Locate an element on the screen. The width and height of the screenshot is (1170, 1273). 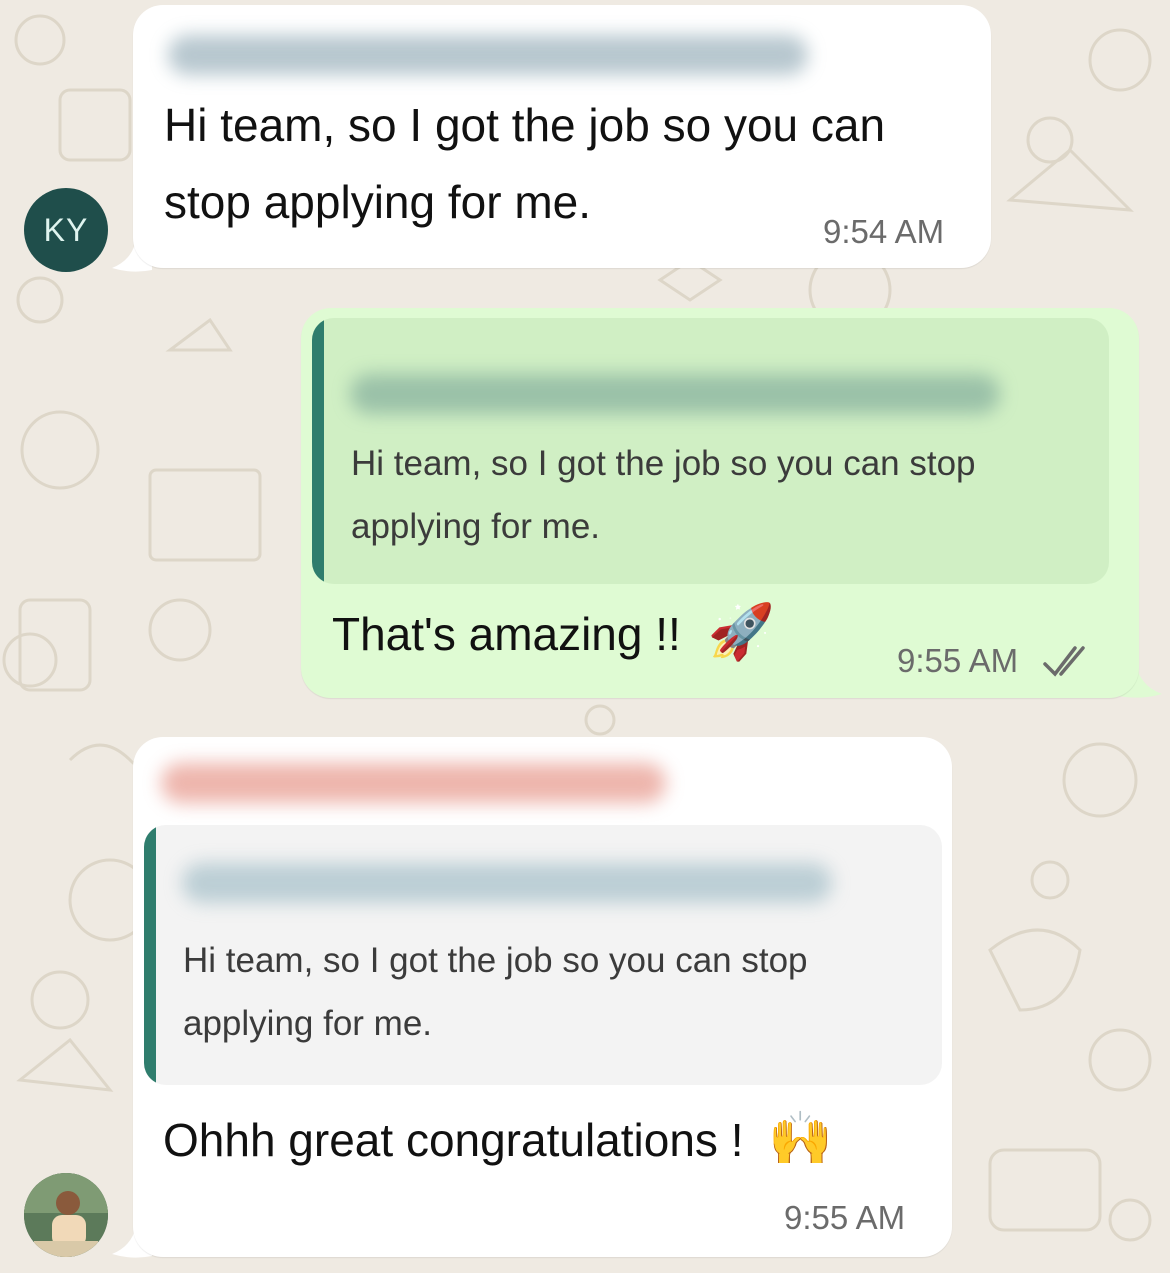
message-timestamp: 9:54 AM is located at coordinates (884, 231).